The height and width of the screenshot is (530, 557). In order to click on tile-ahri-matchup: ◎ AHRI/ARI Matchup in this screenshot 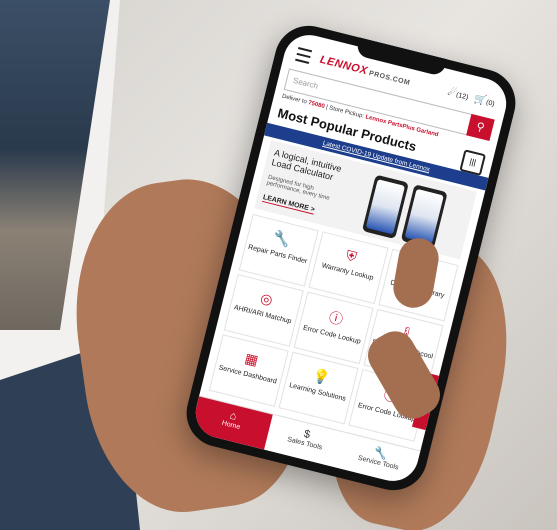, I will do `click(263, 310)`.